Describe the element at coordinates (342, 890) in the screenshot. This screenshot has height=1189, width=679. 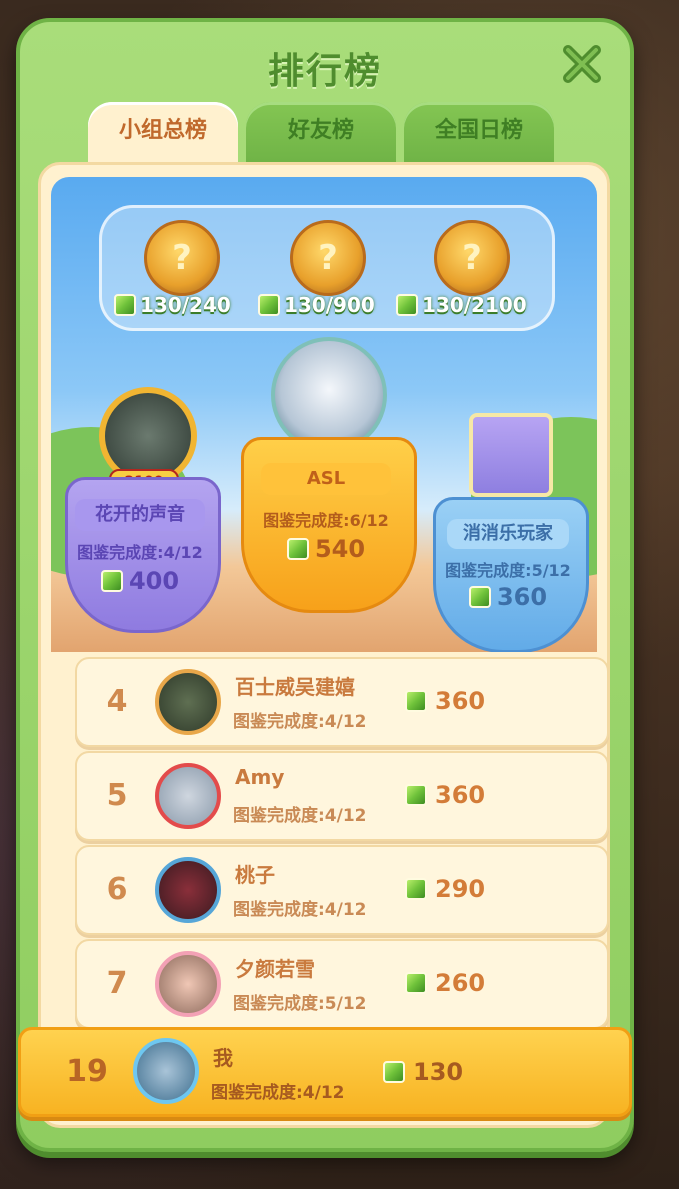
I see `list-item: 6 桃子 图鉴完成度:4/12 290` at that location.